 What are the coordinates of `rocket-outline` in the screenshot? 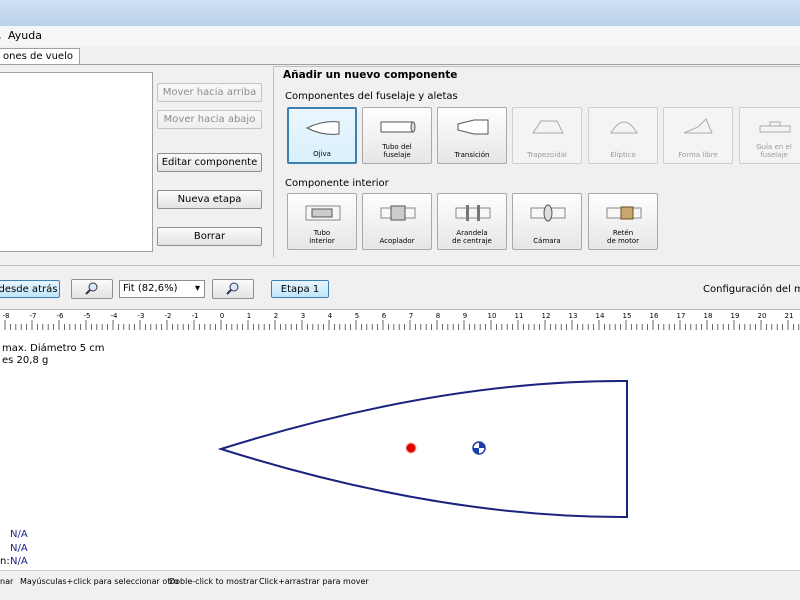 It's located at (422, 449).